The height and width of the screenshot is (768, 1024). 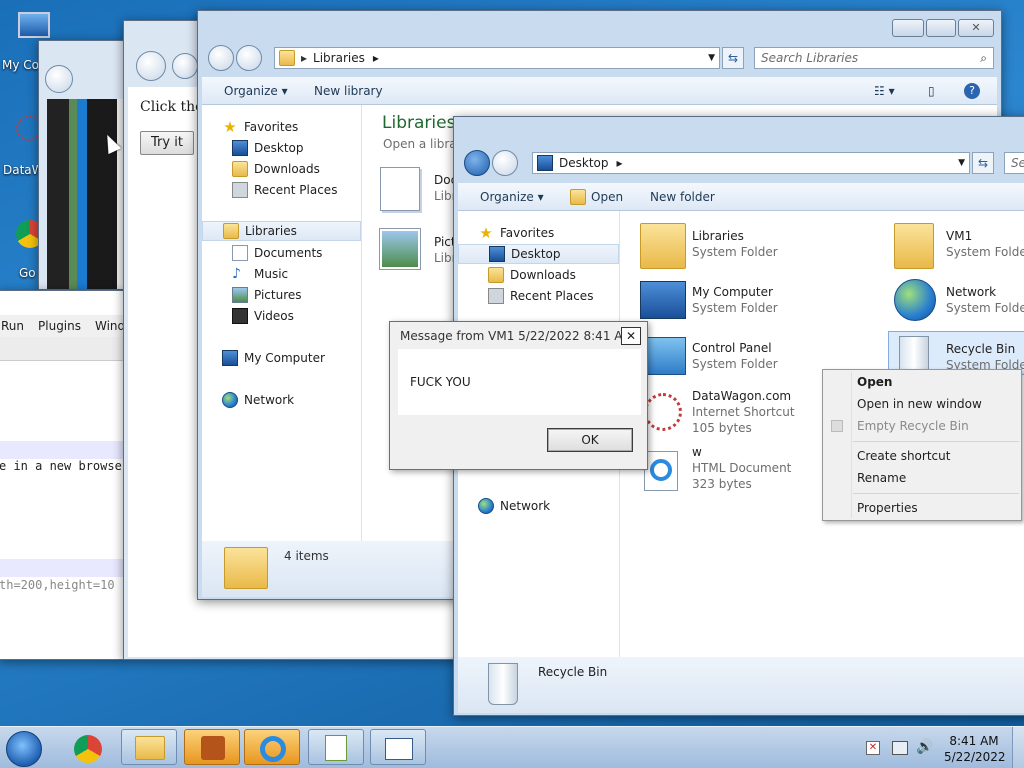 I want to click on item-title: Recycle Bin, so click(x=981, y=349).